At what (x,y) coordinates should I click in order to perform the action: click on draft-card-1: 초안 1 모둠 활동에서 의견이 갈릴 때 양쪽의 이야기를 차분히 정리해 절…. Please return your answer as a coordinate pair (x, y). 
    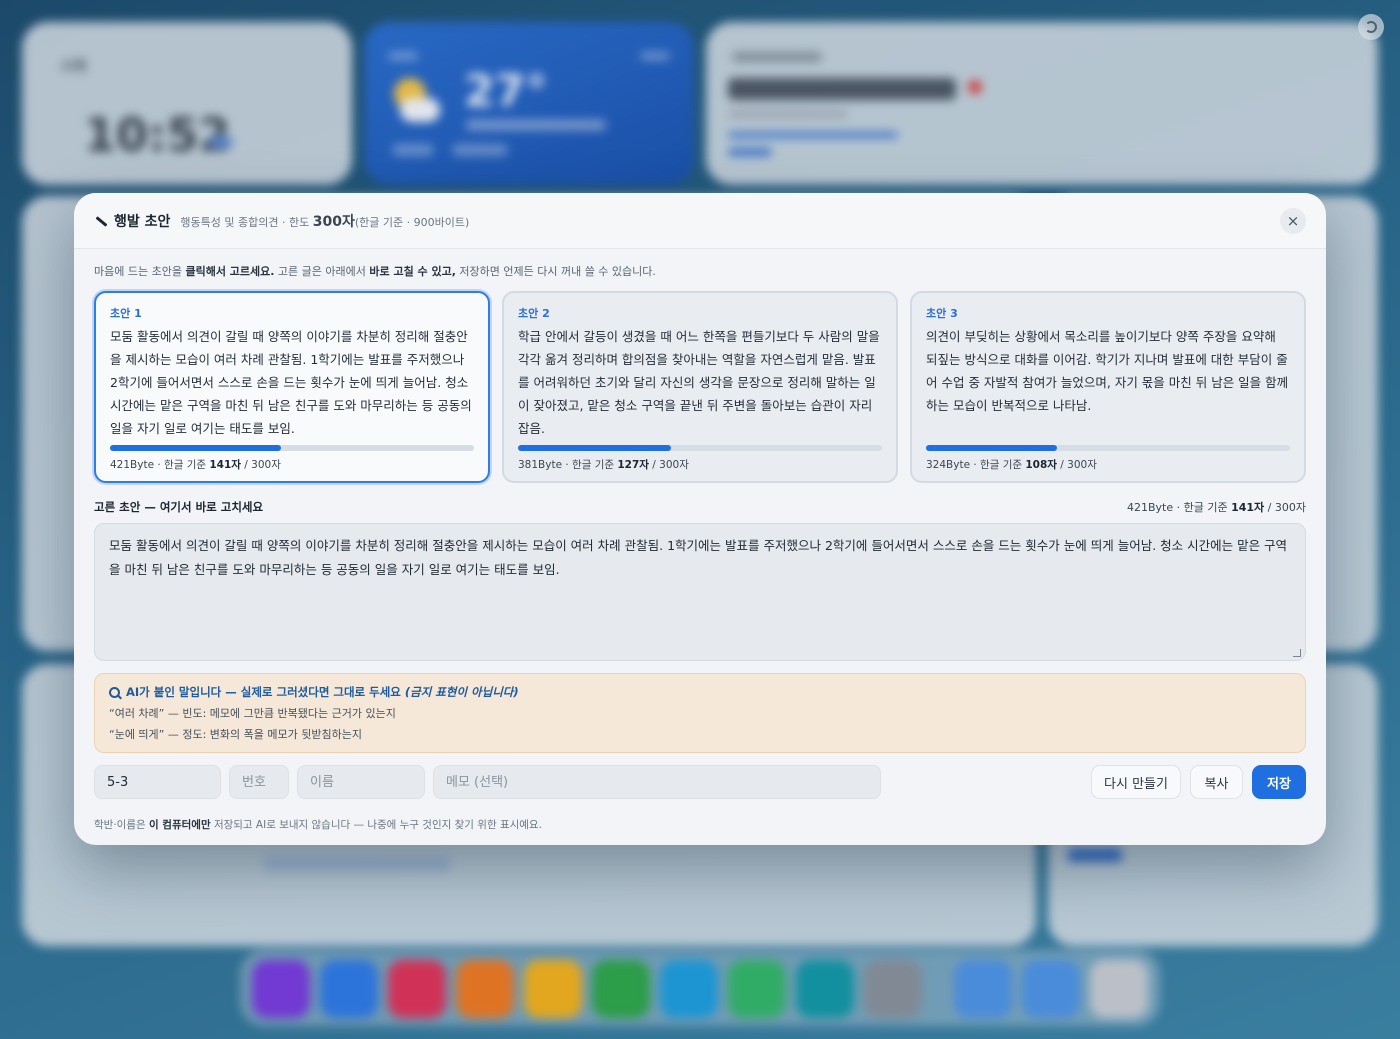
    Looking at the image, I should click on (292, 387).